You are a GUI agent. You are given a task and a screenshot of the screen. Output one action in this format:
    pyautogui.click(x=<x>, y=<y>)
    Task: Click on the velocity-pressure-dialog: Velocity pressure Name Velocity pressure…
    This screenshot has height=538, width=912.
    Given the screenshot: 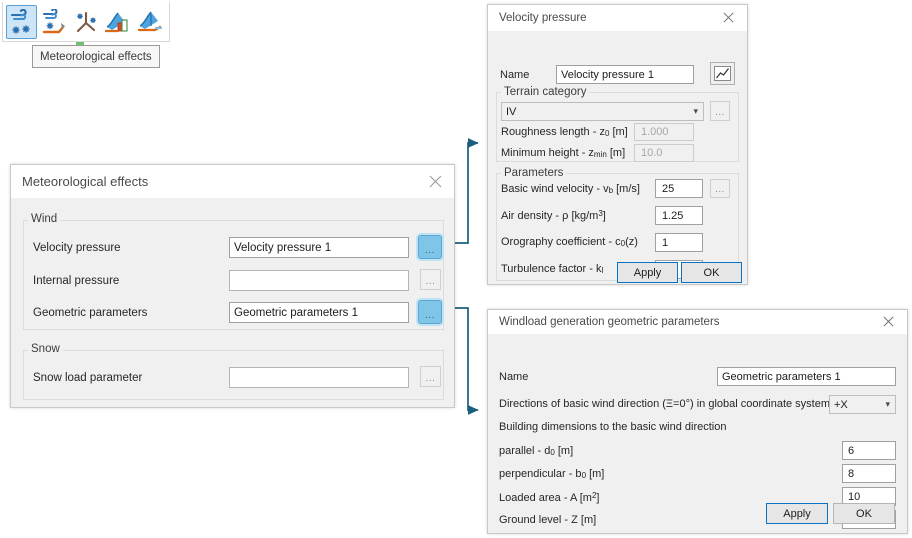 What is the action you would take?
    pyautogui.click(x=617, y=144)
    